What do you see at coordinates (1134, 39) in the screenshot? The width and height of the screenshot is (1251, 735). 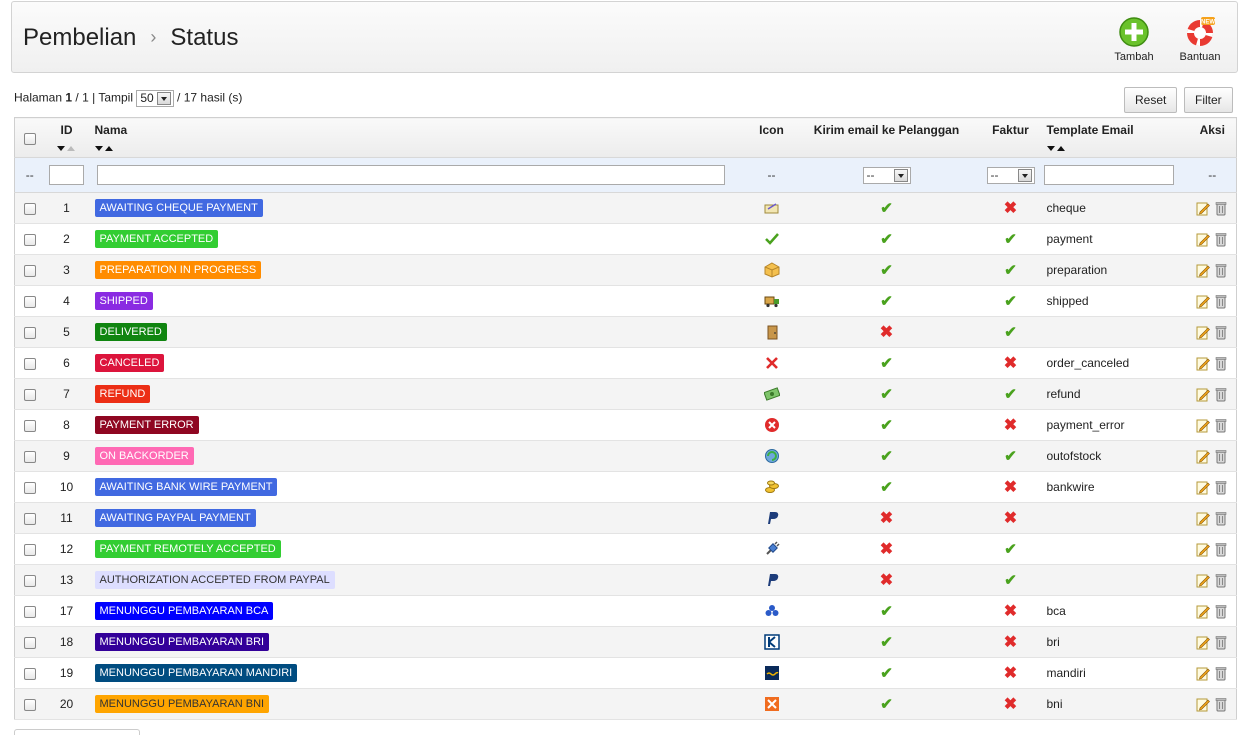 I see `add-button: Tambah` at bounding box center [1134, 39].